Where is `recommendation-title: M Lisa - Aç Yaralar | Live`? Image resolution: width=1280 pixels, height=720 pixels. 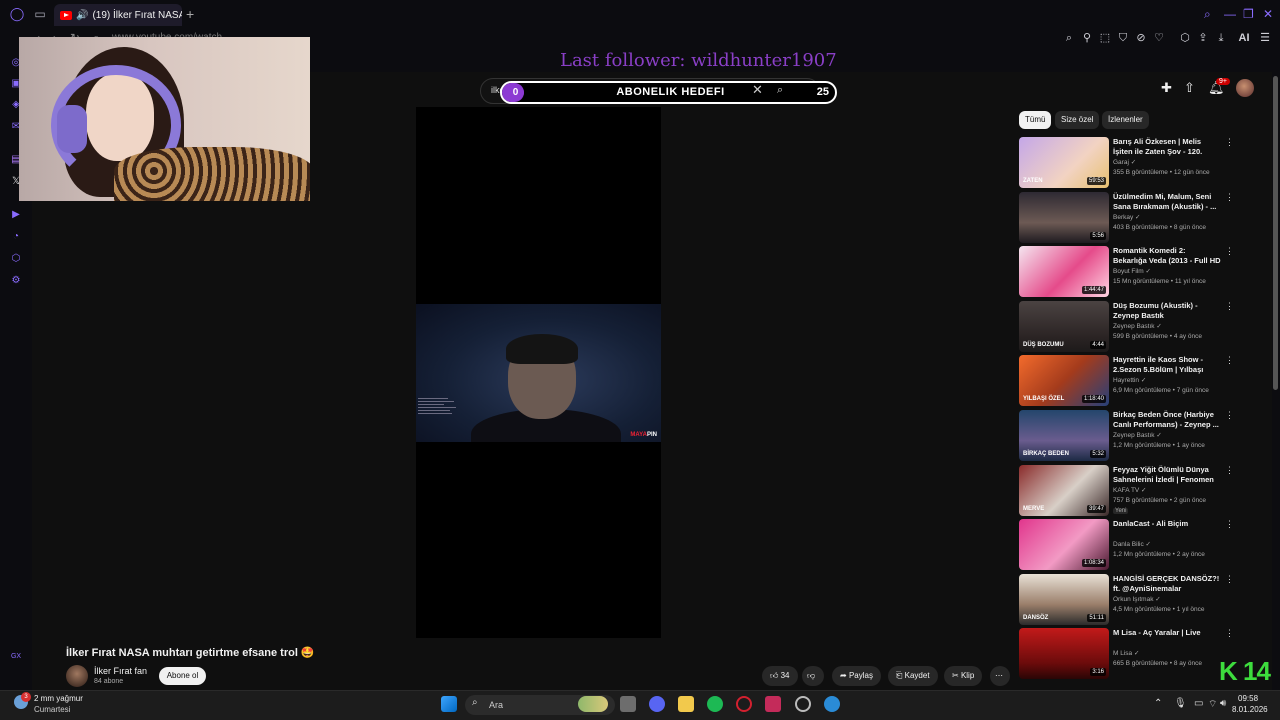 recommendation-title: M Lisa - Aç Yaralar | Live is located at coordinates (1167, 633).